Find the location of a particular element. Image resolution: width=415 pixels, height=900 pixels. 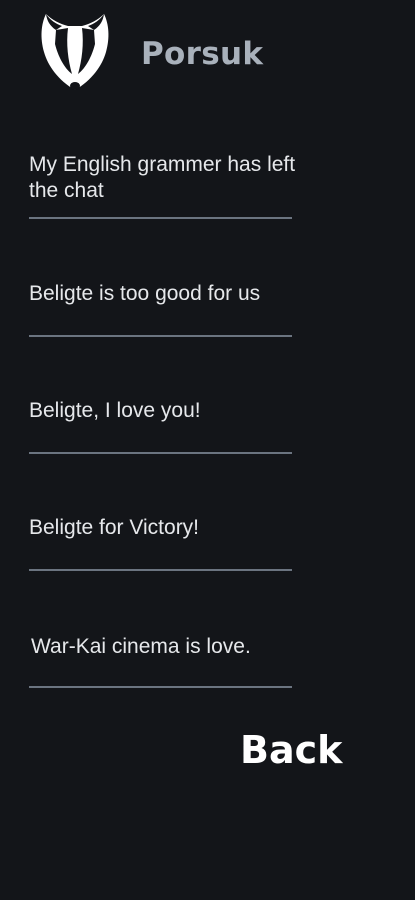

app-header: Porsuk is located at coordinates (207, 50).